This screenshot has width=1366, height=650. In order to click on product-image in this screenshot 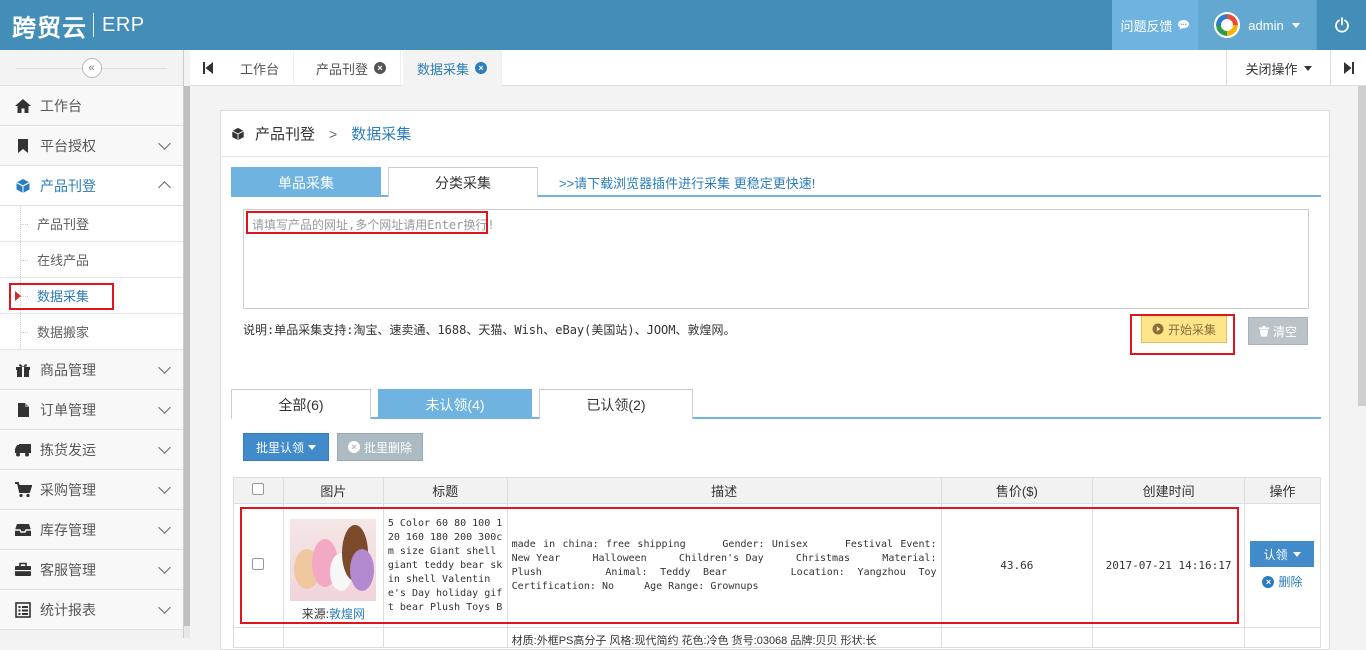, I will do `click(333, 560)`.